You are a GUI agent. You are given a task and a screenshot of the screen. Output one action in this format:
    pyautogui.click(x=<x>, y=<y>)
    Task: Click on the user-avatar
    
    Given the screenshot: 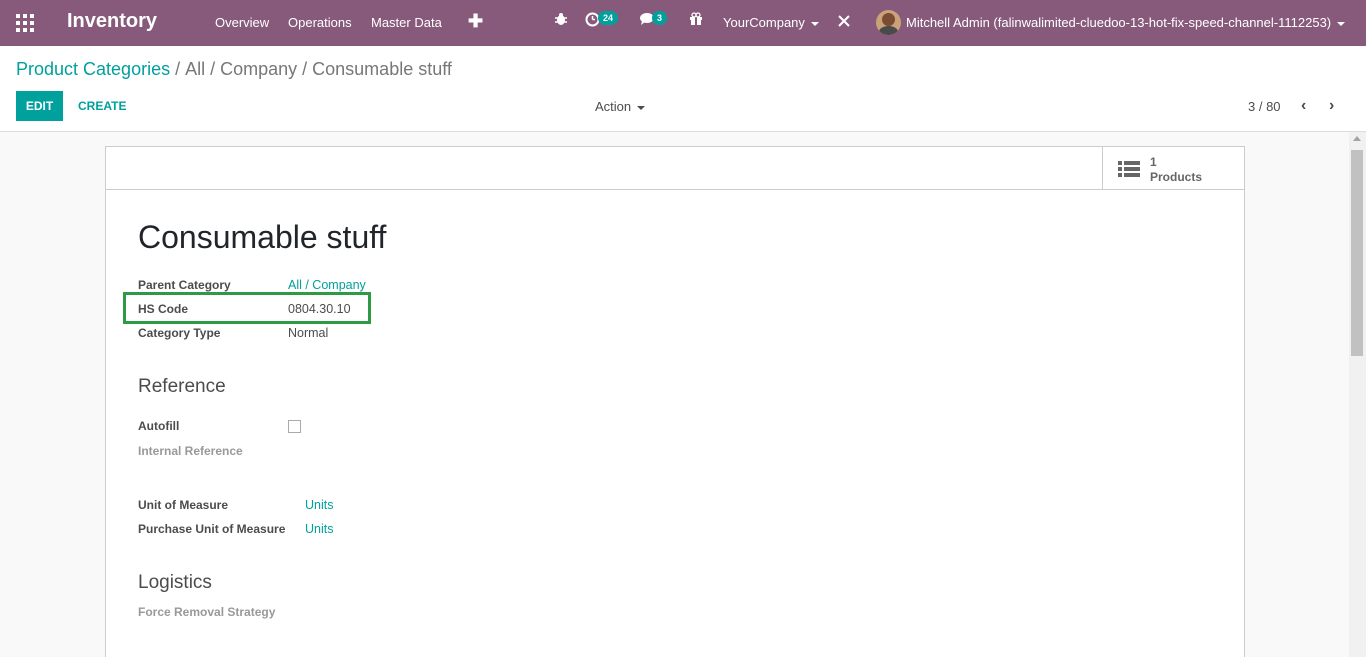 What is the action you would take?
    pyautogui.click(x=888, y=22)
    